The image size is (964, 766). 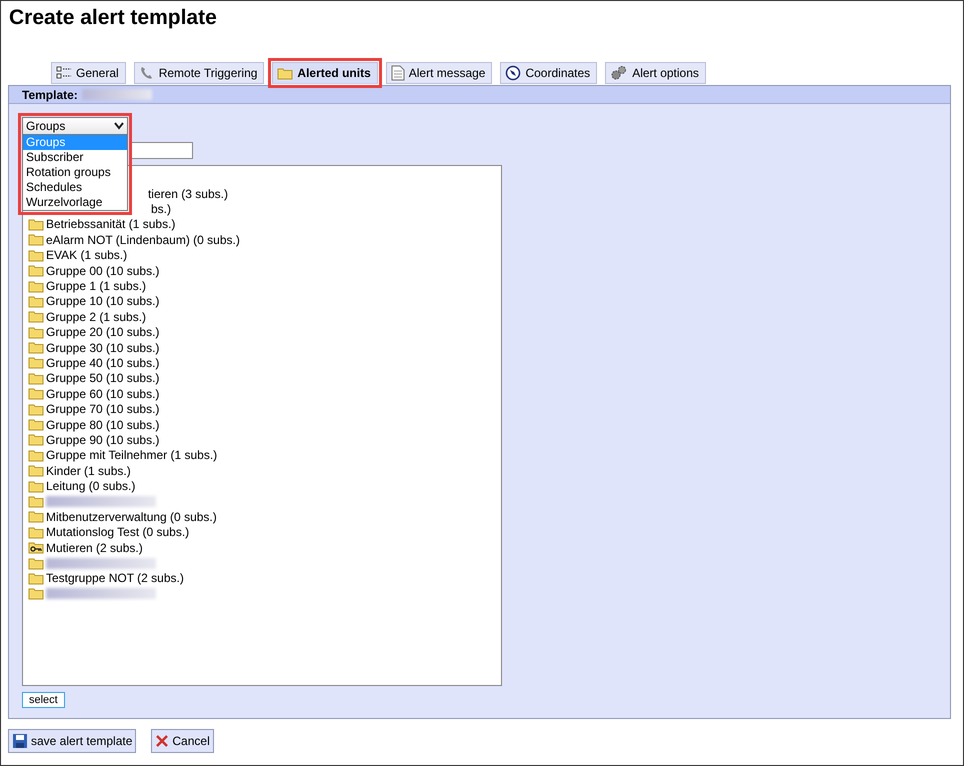 What do you see at coordinates (131, 517) in the screenshot?
I see `tree-item: Mitbenutzerverwaltung (0 subs.)` at bounding box center [131, 517].